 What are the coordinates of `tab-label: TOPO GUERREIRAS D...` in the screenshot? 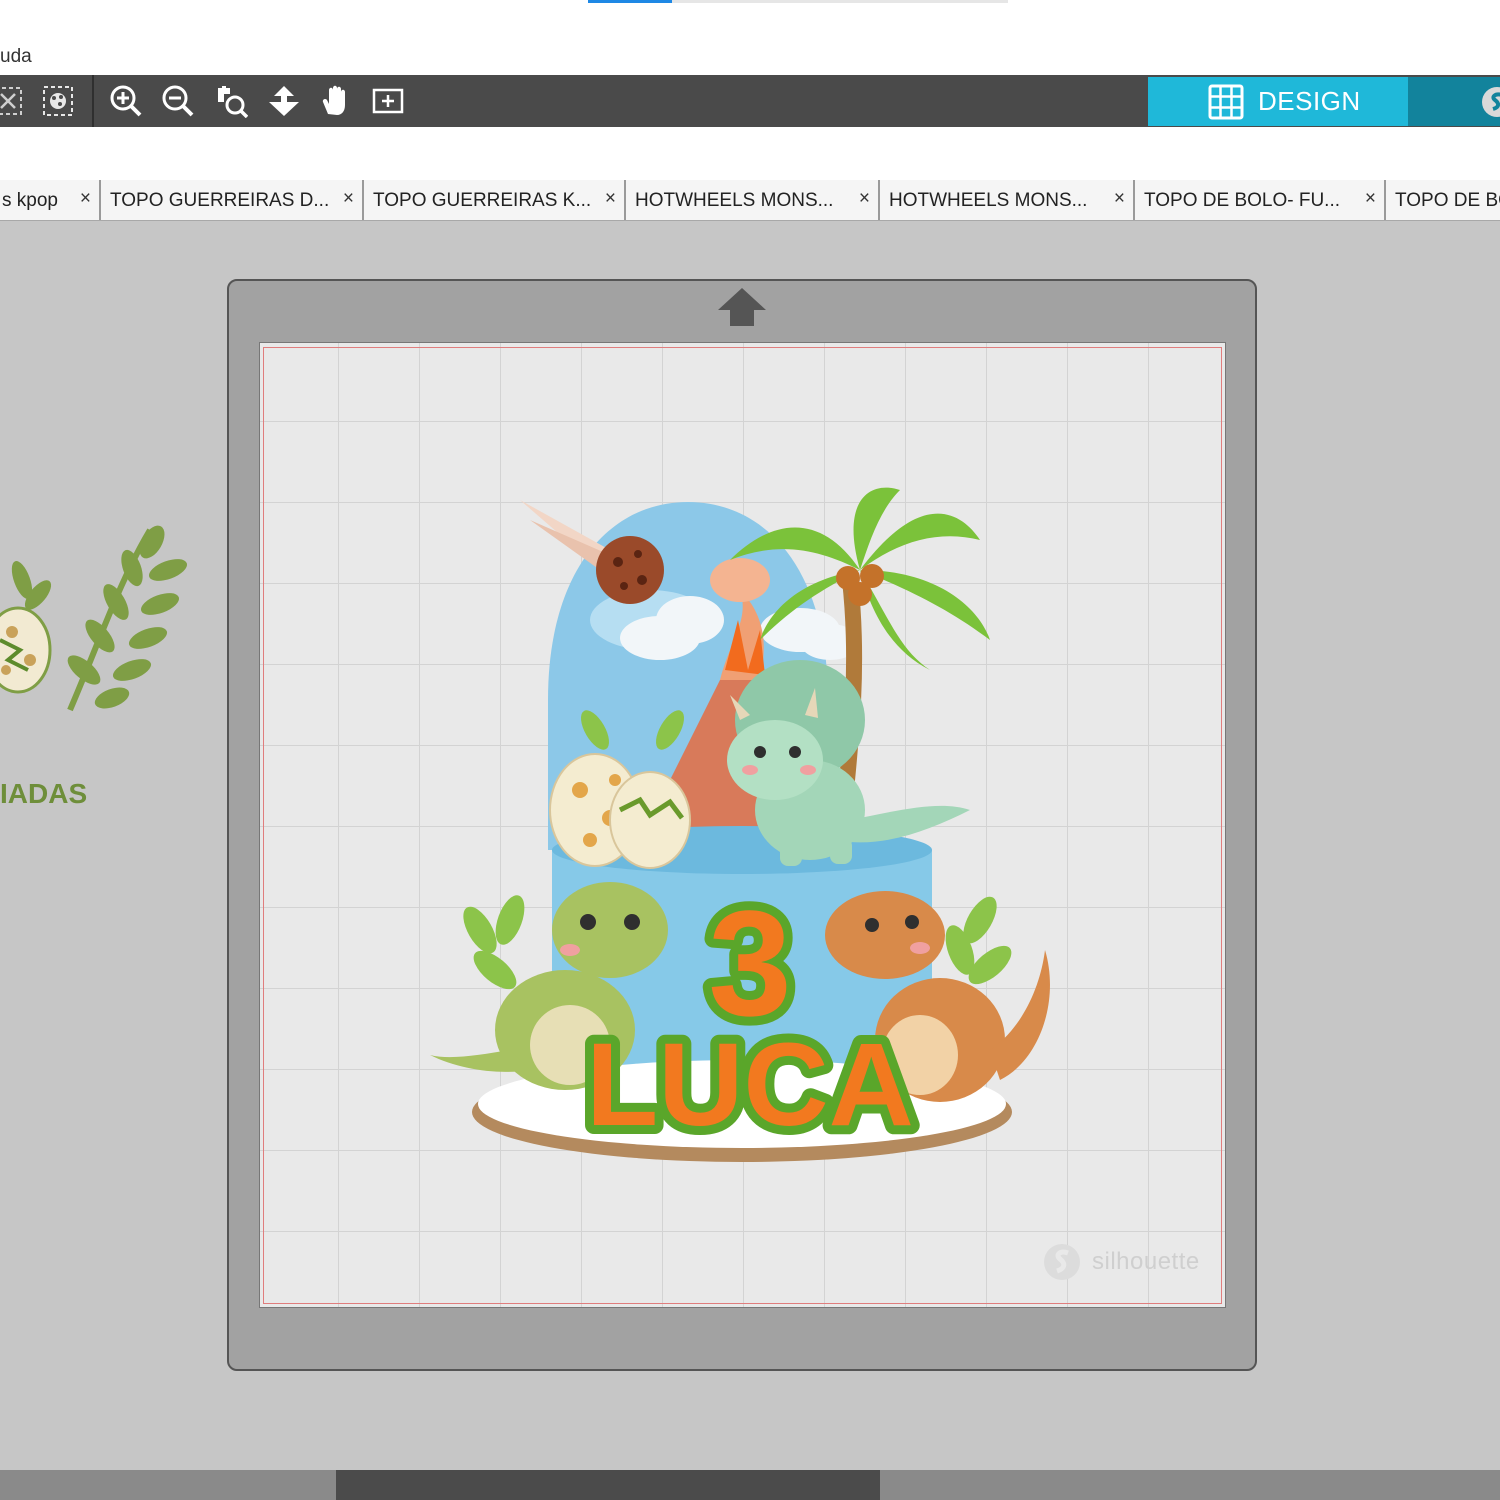 It's located at (220, 200).